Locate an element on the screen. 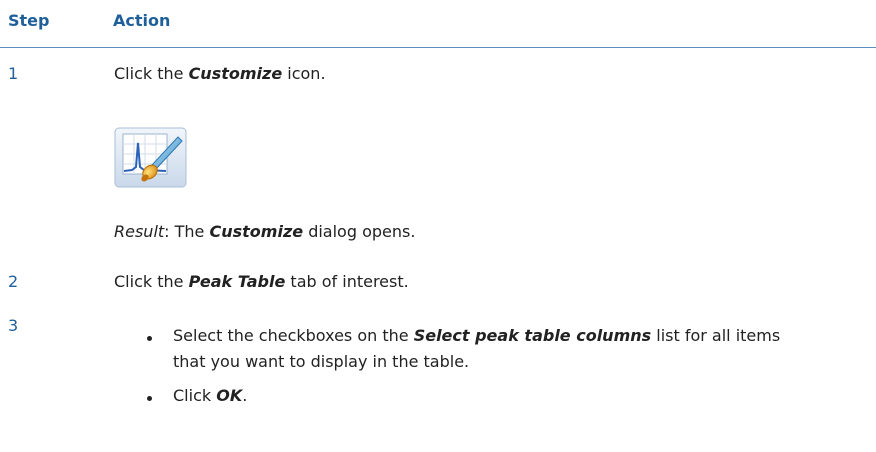  result-text-post: dialog opens. is located at coordinates (359, 231).